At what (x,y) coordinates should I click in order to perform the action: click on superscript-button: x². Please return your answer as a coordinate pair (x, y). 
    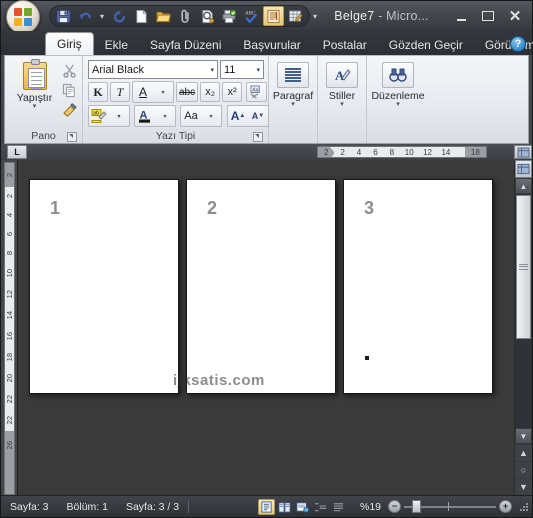
    Looking at the image, I should click on (232, 92).